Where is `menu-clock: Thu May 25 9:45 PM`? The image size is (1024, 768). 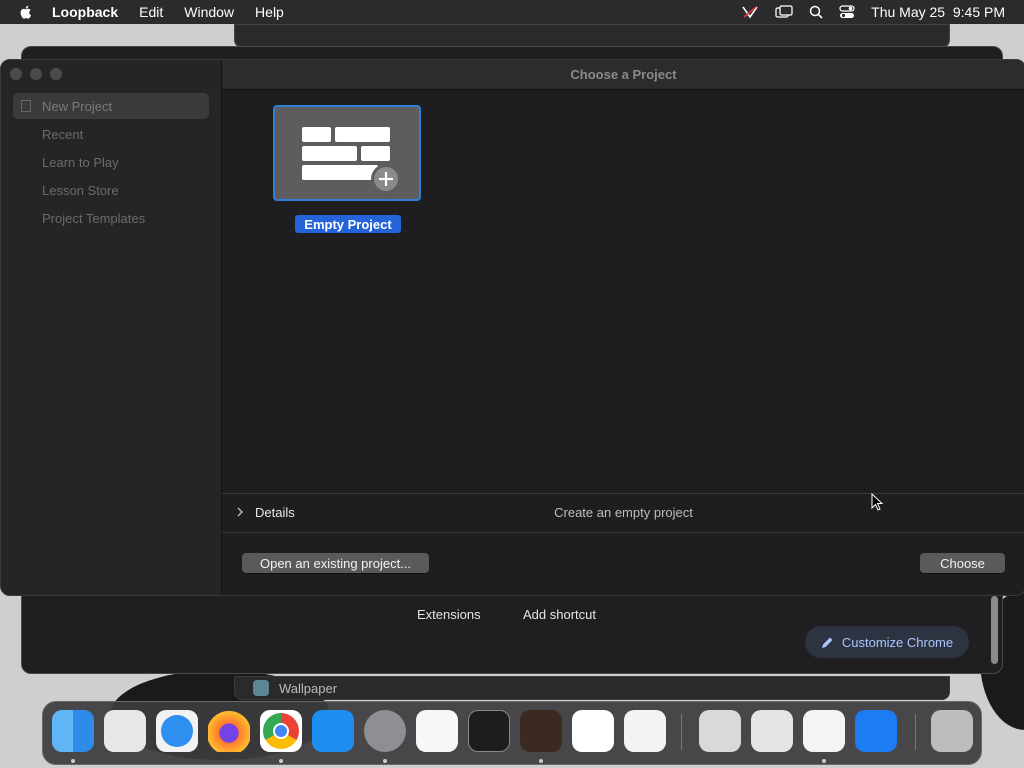
menu-clock: Thu May 25 9:45 PM is located at coordinates (938, 12).